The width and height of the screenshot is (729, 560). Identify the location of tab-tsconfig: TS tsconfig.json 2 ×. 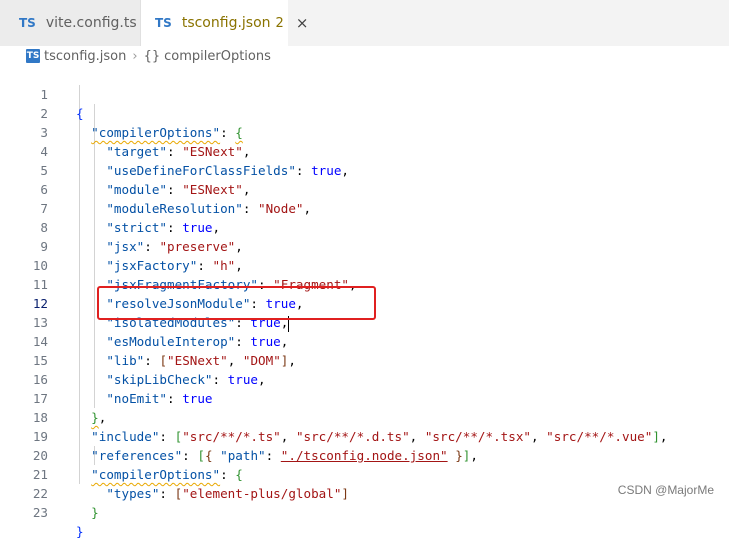
(224, 23).